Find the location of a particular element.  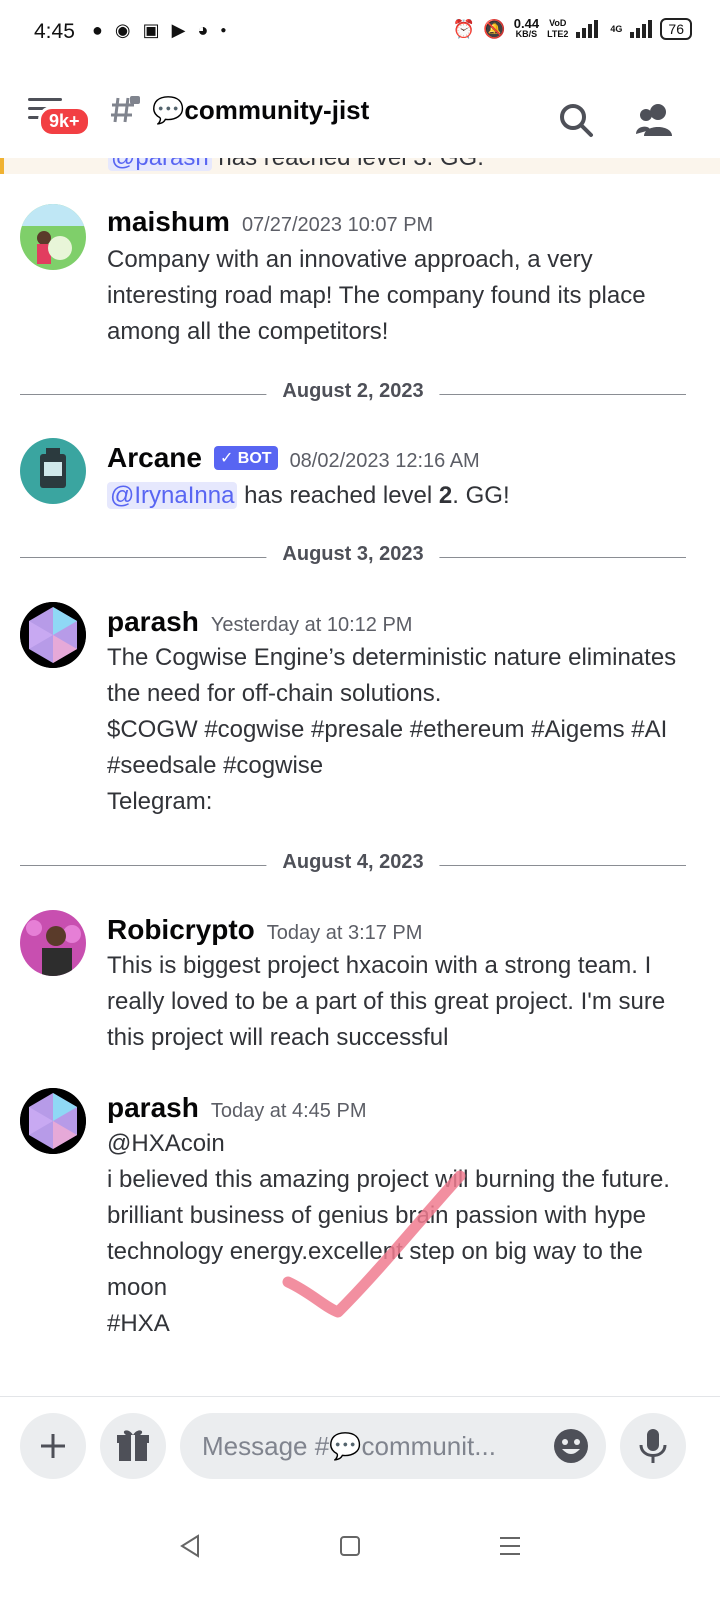

locked-hash-icon is located at coordinates (125, 109).